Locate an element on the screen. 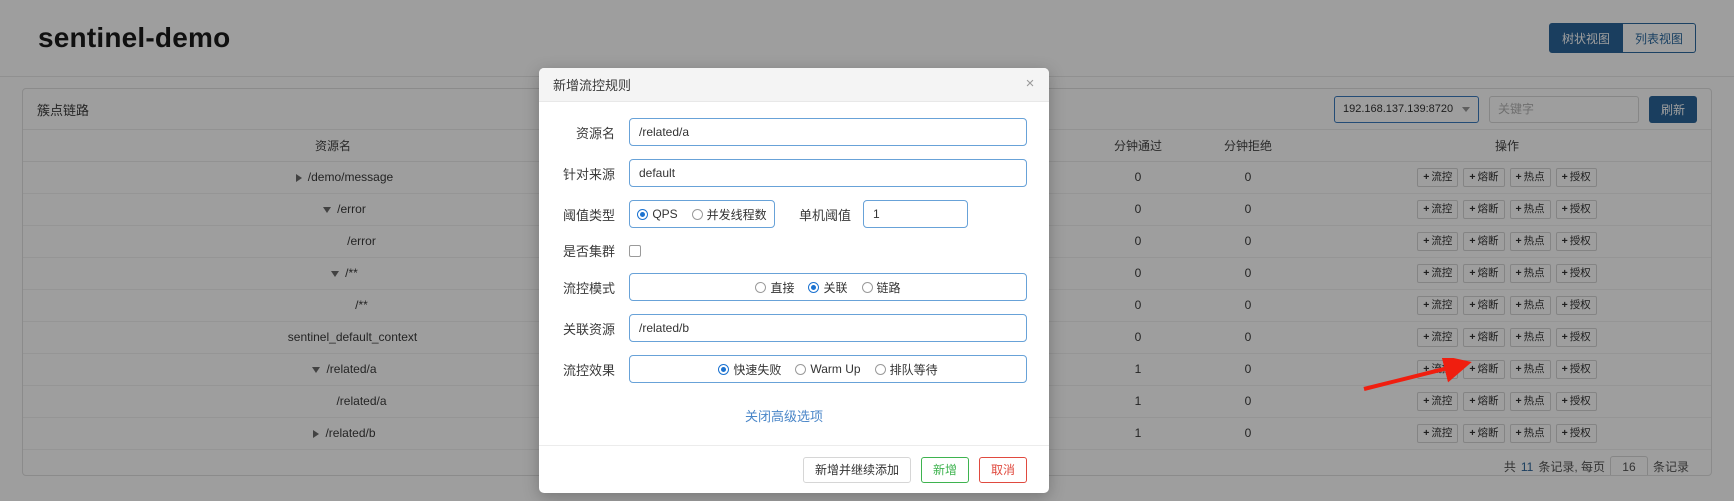 The image size is (1734, 501). field-resource: 资源名 is located at coordinates (789, 132).